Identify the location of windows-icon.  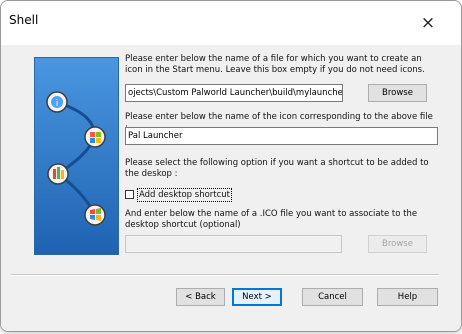
(95, 215).